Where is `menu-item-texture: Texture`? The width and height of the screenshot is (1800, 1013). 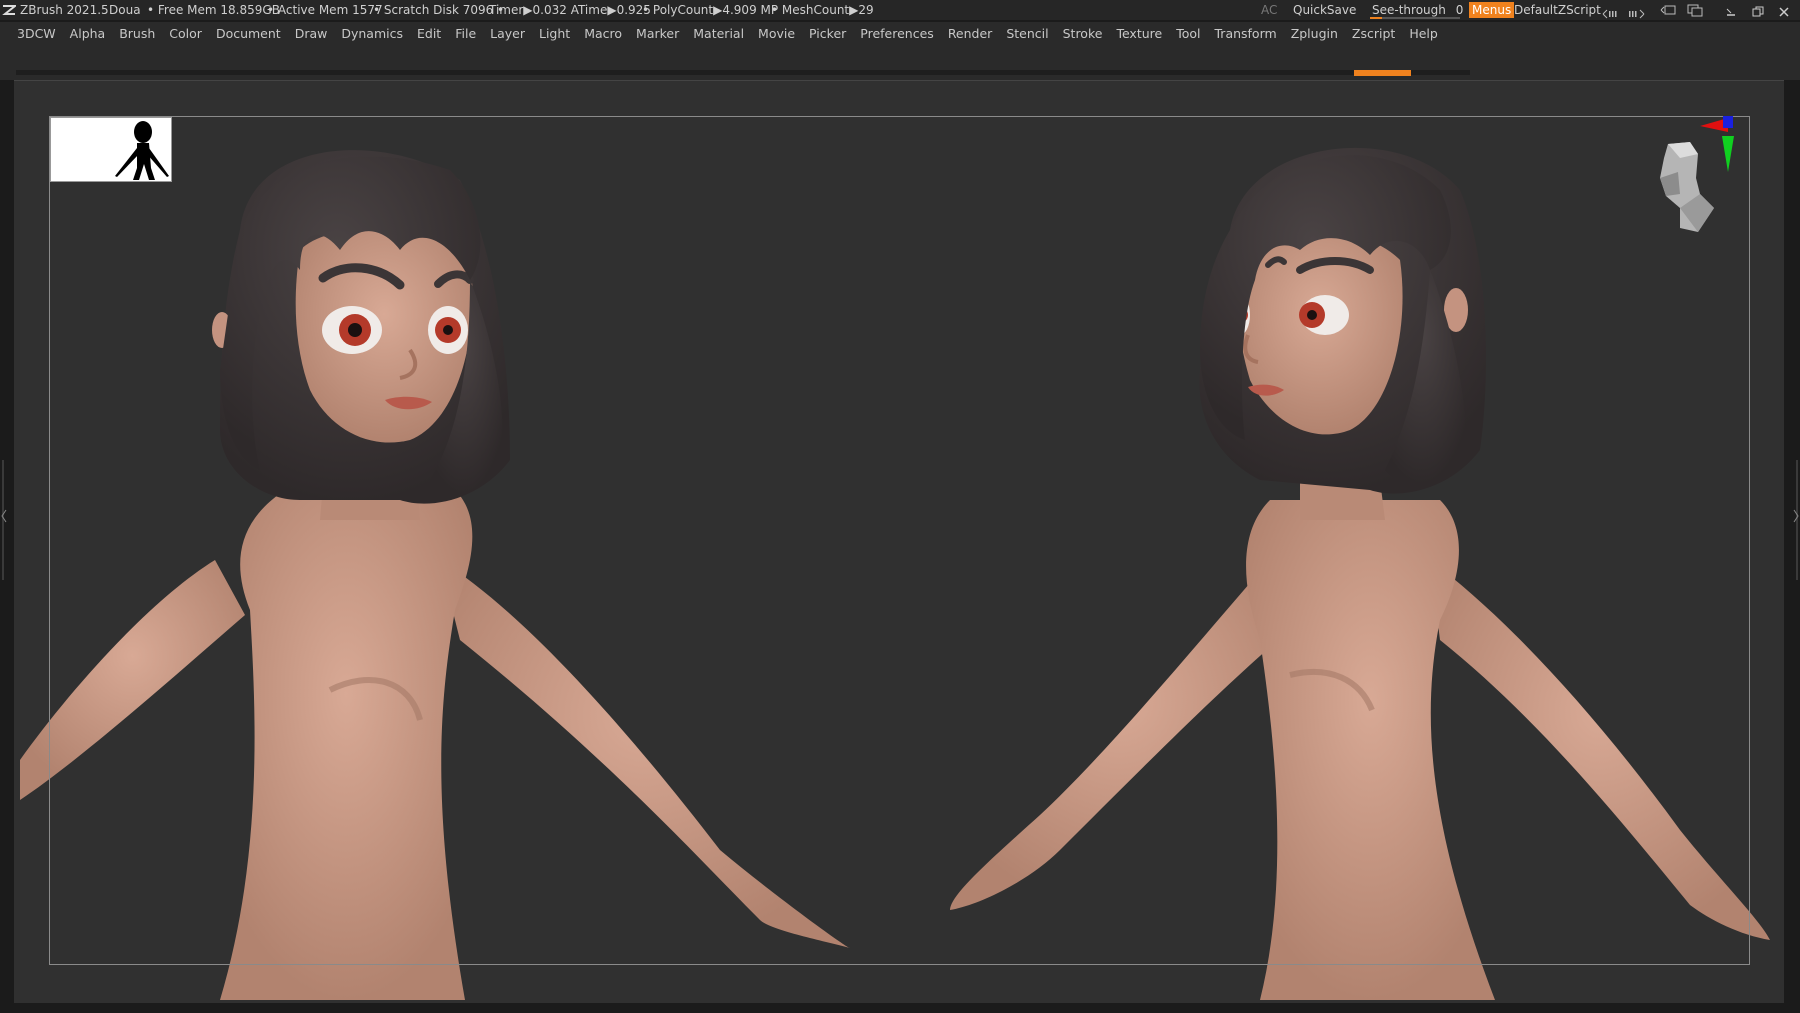
menu-item-texture: Texture is located at coordinates (1139, 34).